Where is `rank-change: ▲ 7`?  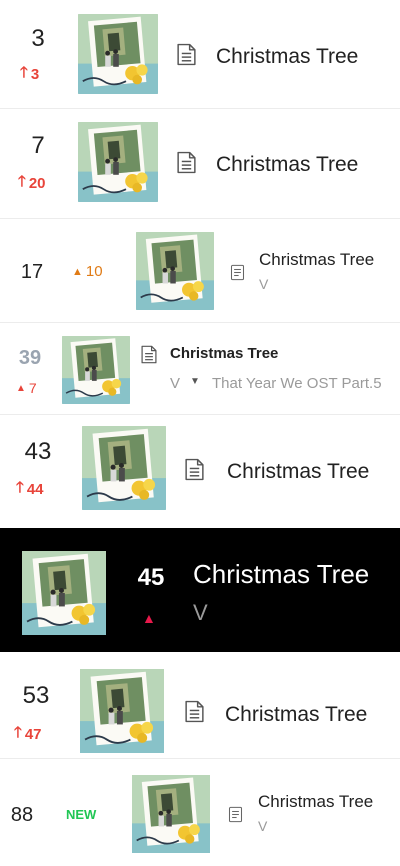
rank-change: ▲ 7 is located at coordinates (26, 388).